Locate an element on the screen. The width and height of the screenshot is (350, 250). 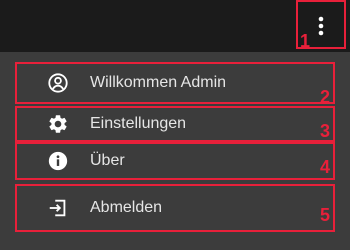
menu-item-label: Abmelden is located at coordinates (126, 207).